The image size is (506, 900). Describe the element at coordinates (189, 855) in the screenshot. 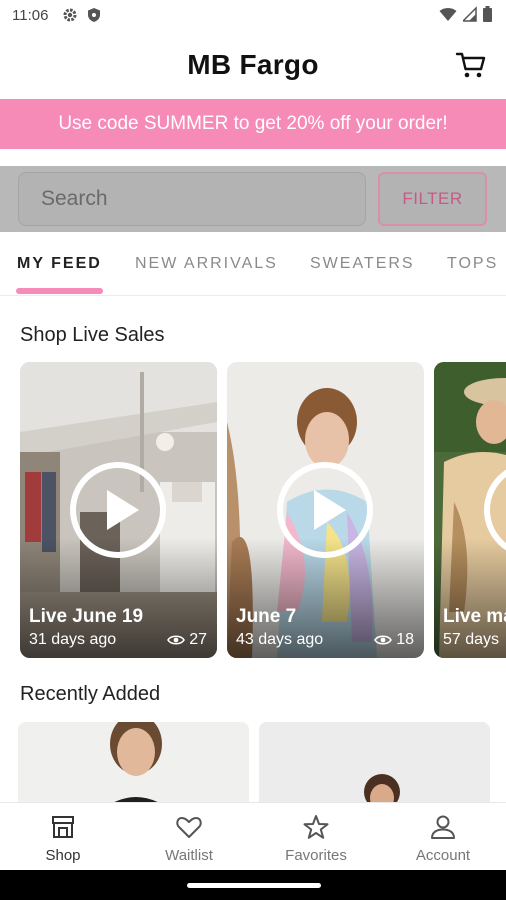

I see `nav-label: Waitlist` at that location.